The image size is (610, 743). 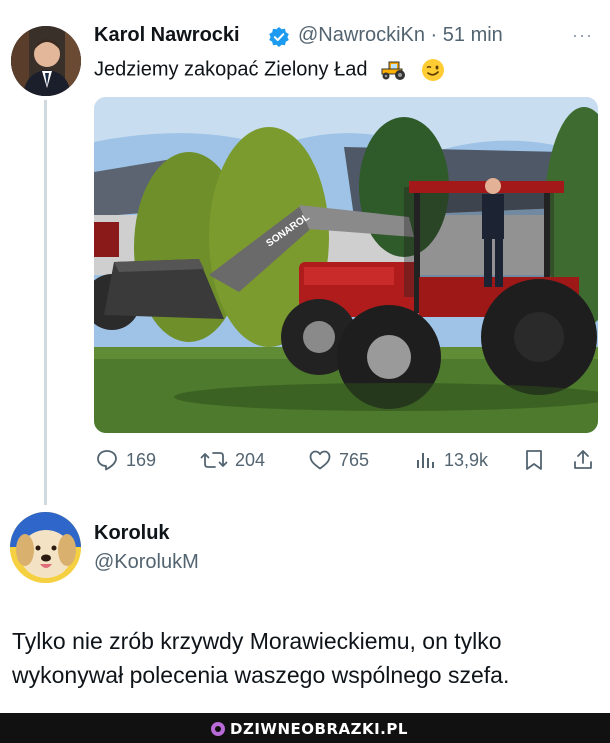 I want to click on tweet-text-content: Jedziemy zakopać Zielony Ład, so click(x=231, y=69).